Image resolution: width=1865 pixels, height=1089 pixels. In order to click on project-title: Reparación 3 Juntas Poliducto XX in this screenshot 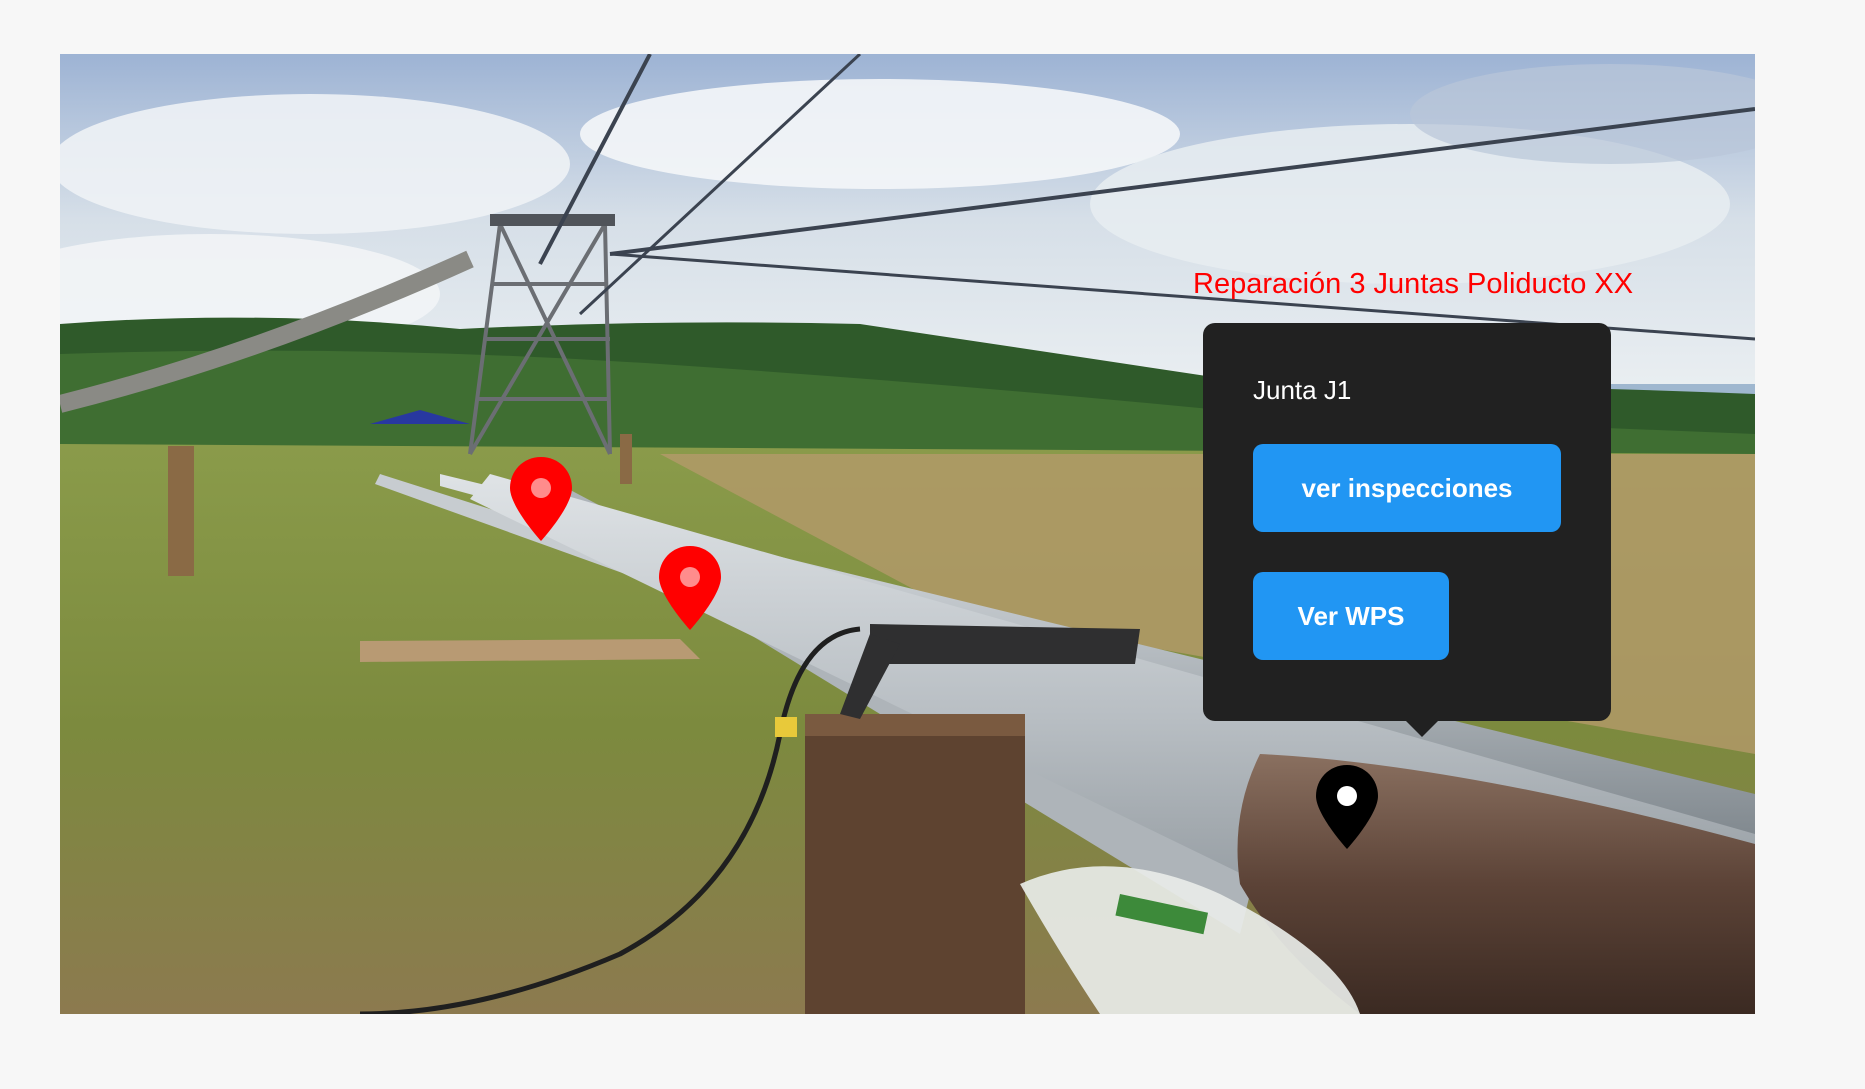, I will do `click(1413, 284)`.